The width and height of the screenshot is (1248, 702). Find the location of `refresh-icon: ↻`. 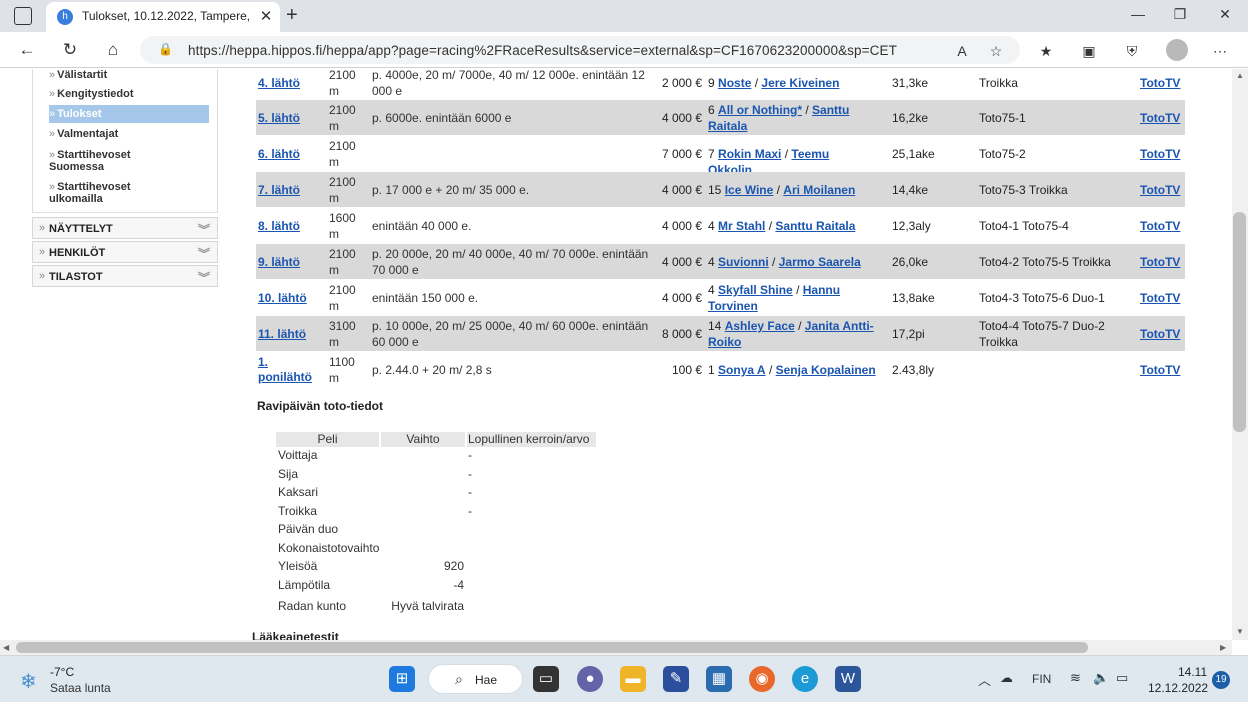

refresh-icon: ↻ is located at coordinates (70, 50).